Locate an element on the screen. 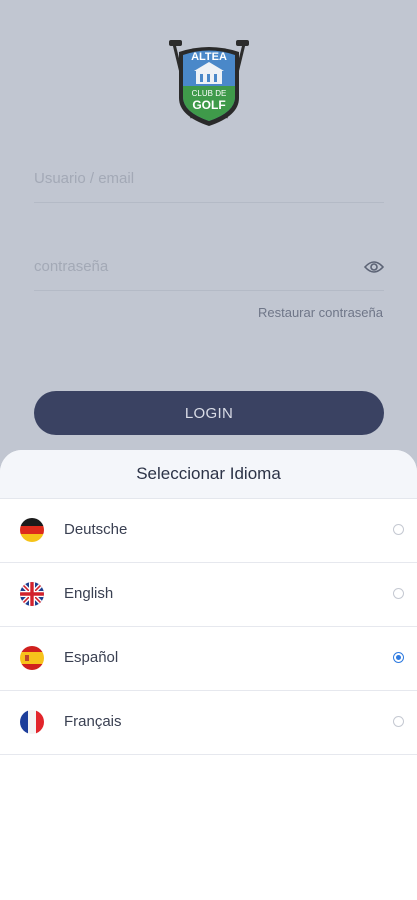 The height and width of the screenshot is (900, 417). germany-flag-icon is located at coordinates (32, 530).